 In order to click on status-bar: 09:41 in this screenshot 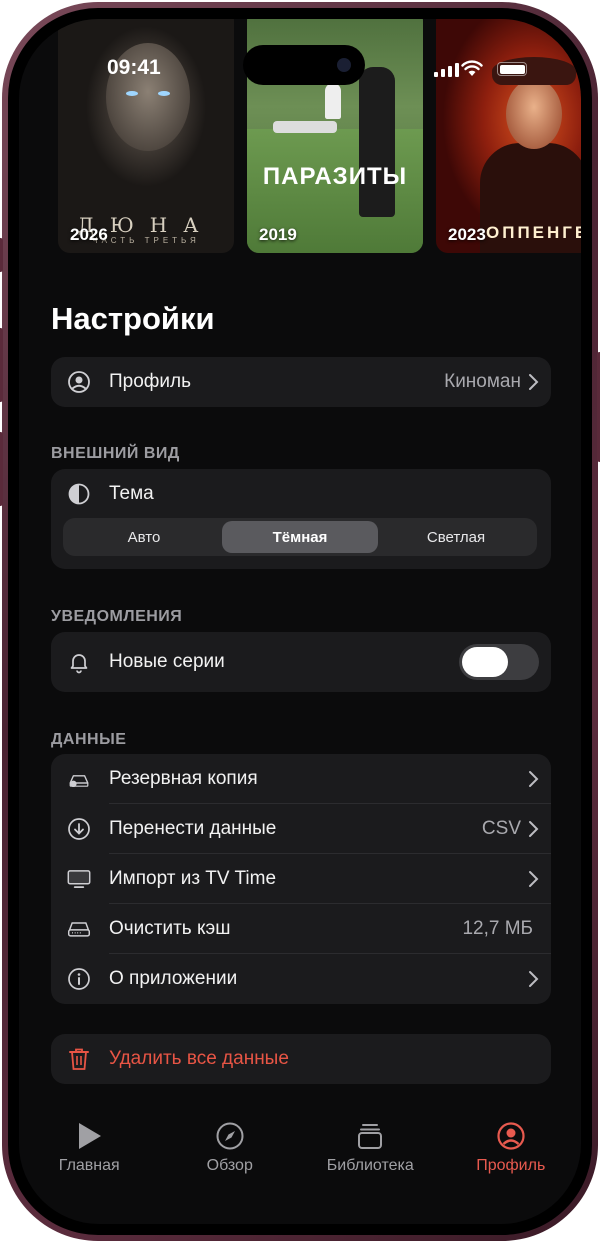, I will do `click(300, 52)`.